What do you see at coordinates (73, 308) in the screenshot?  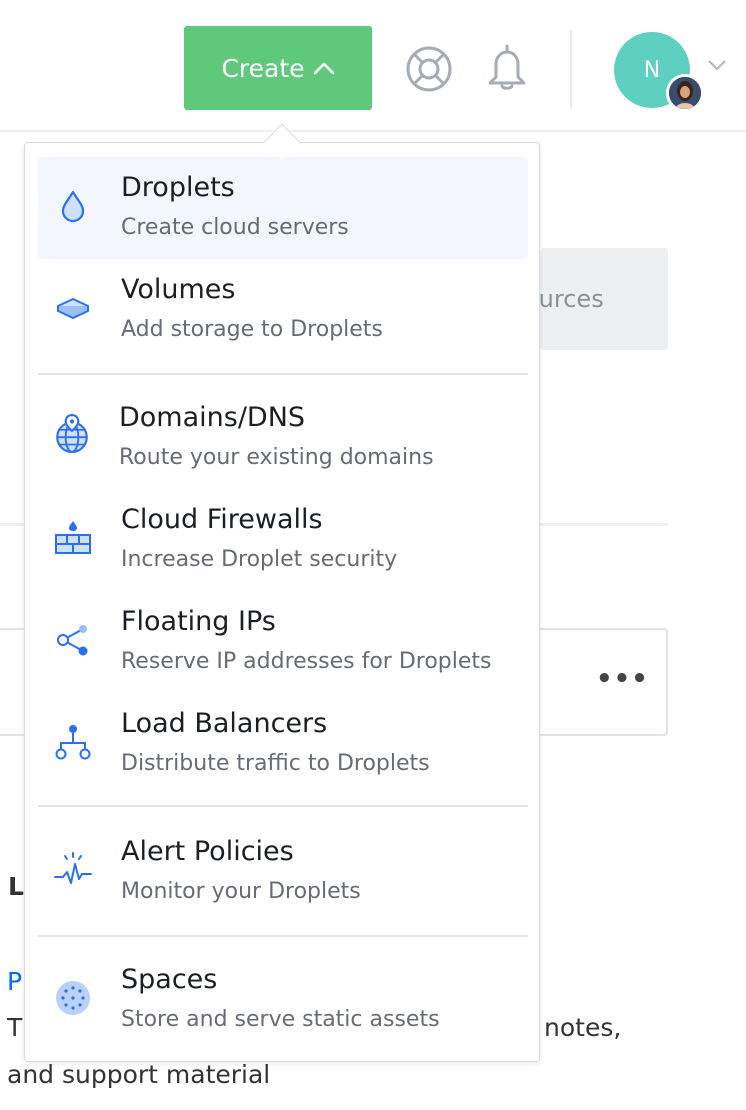 I see `volume-icon` at bounding box center [73, 308].